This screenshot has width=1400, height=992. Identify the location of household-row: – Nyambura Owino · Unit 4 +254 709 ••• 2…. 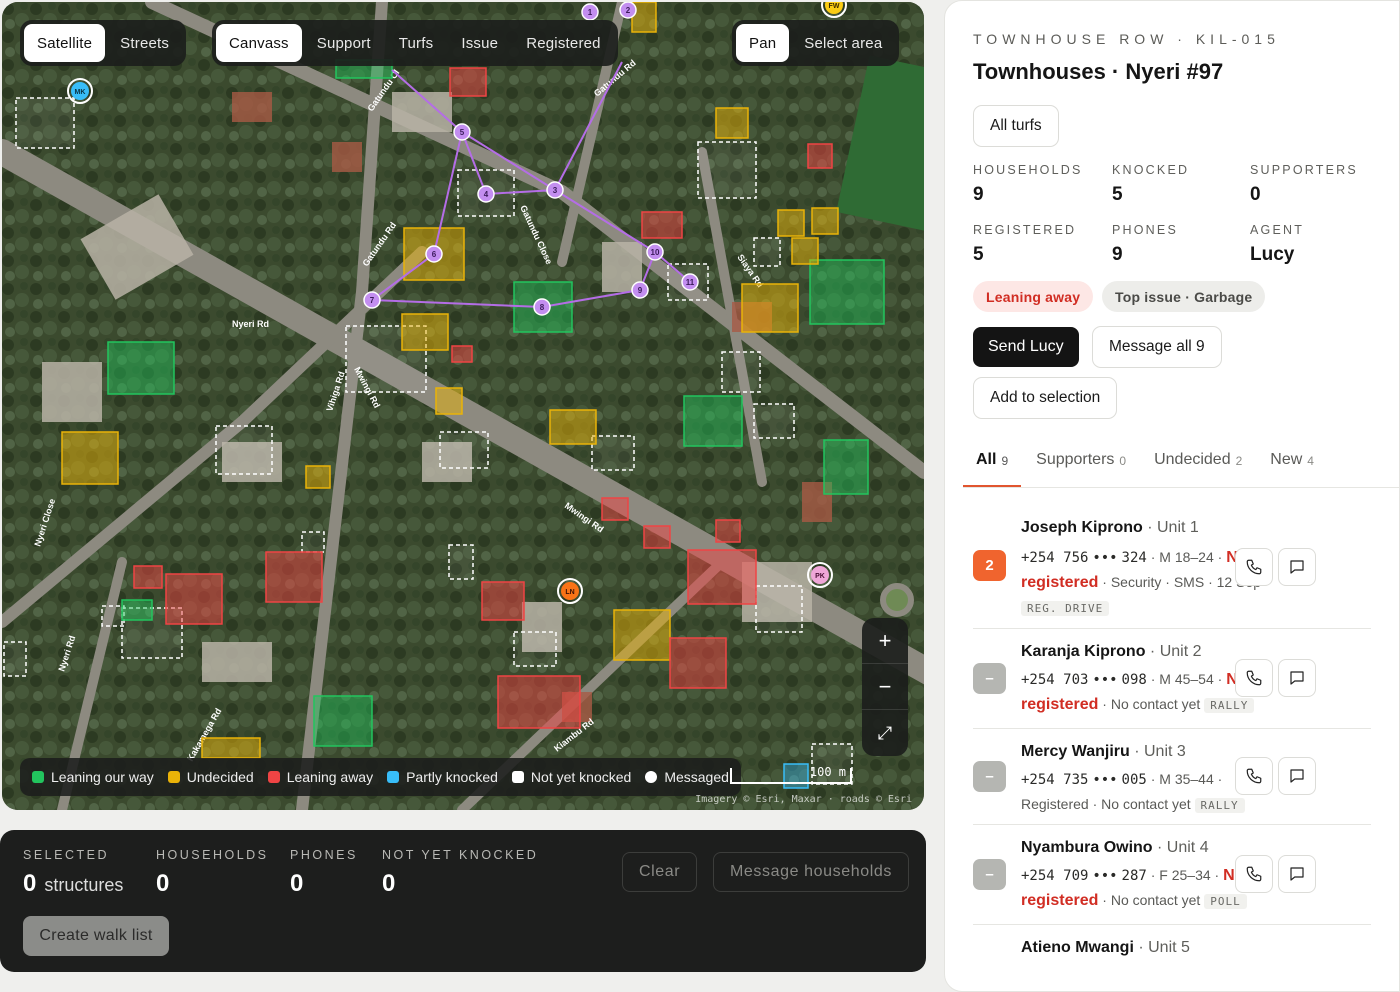
(1172, 875).